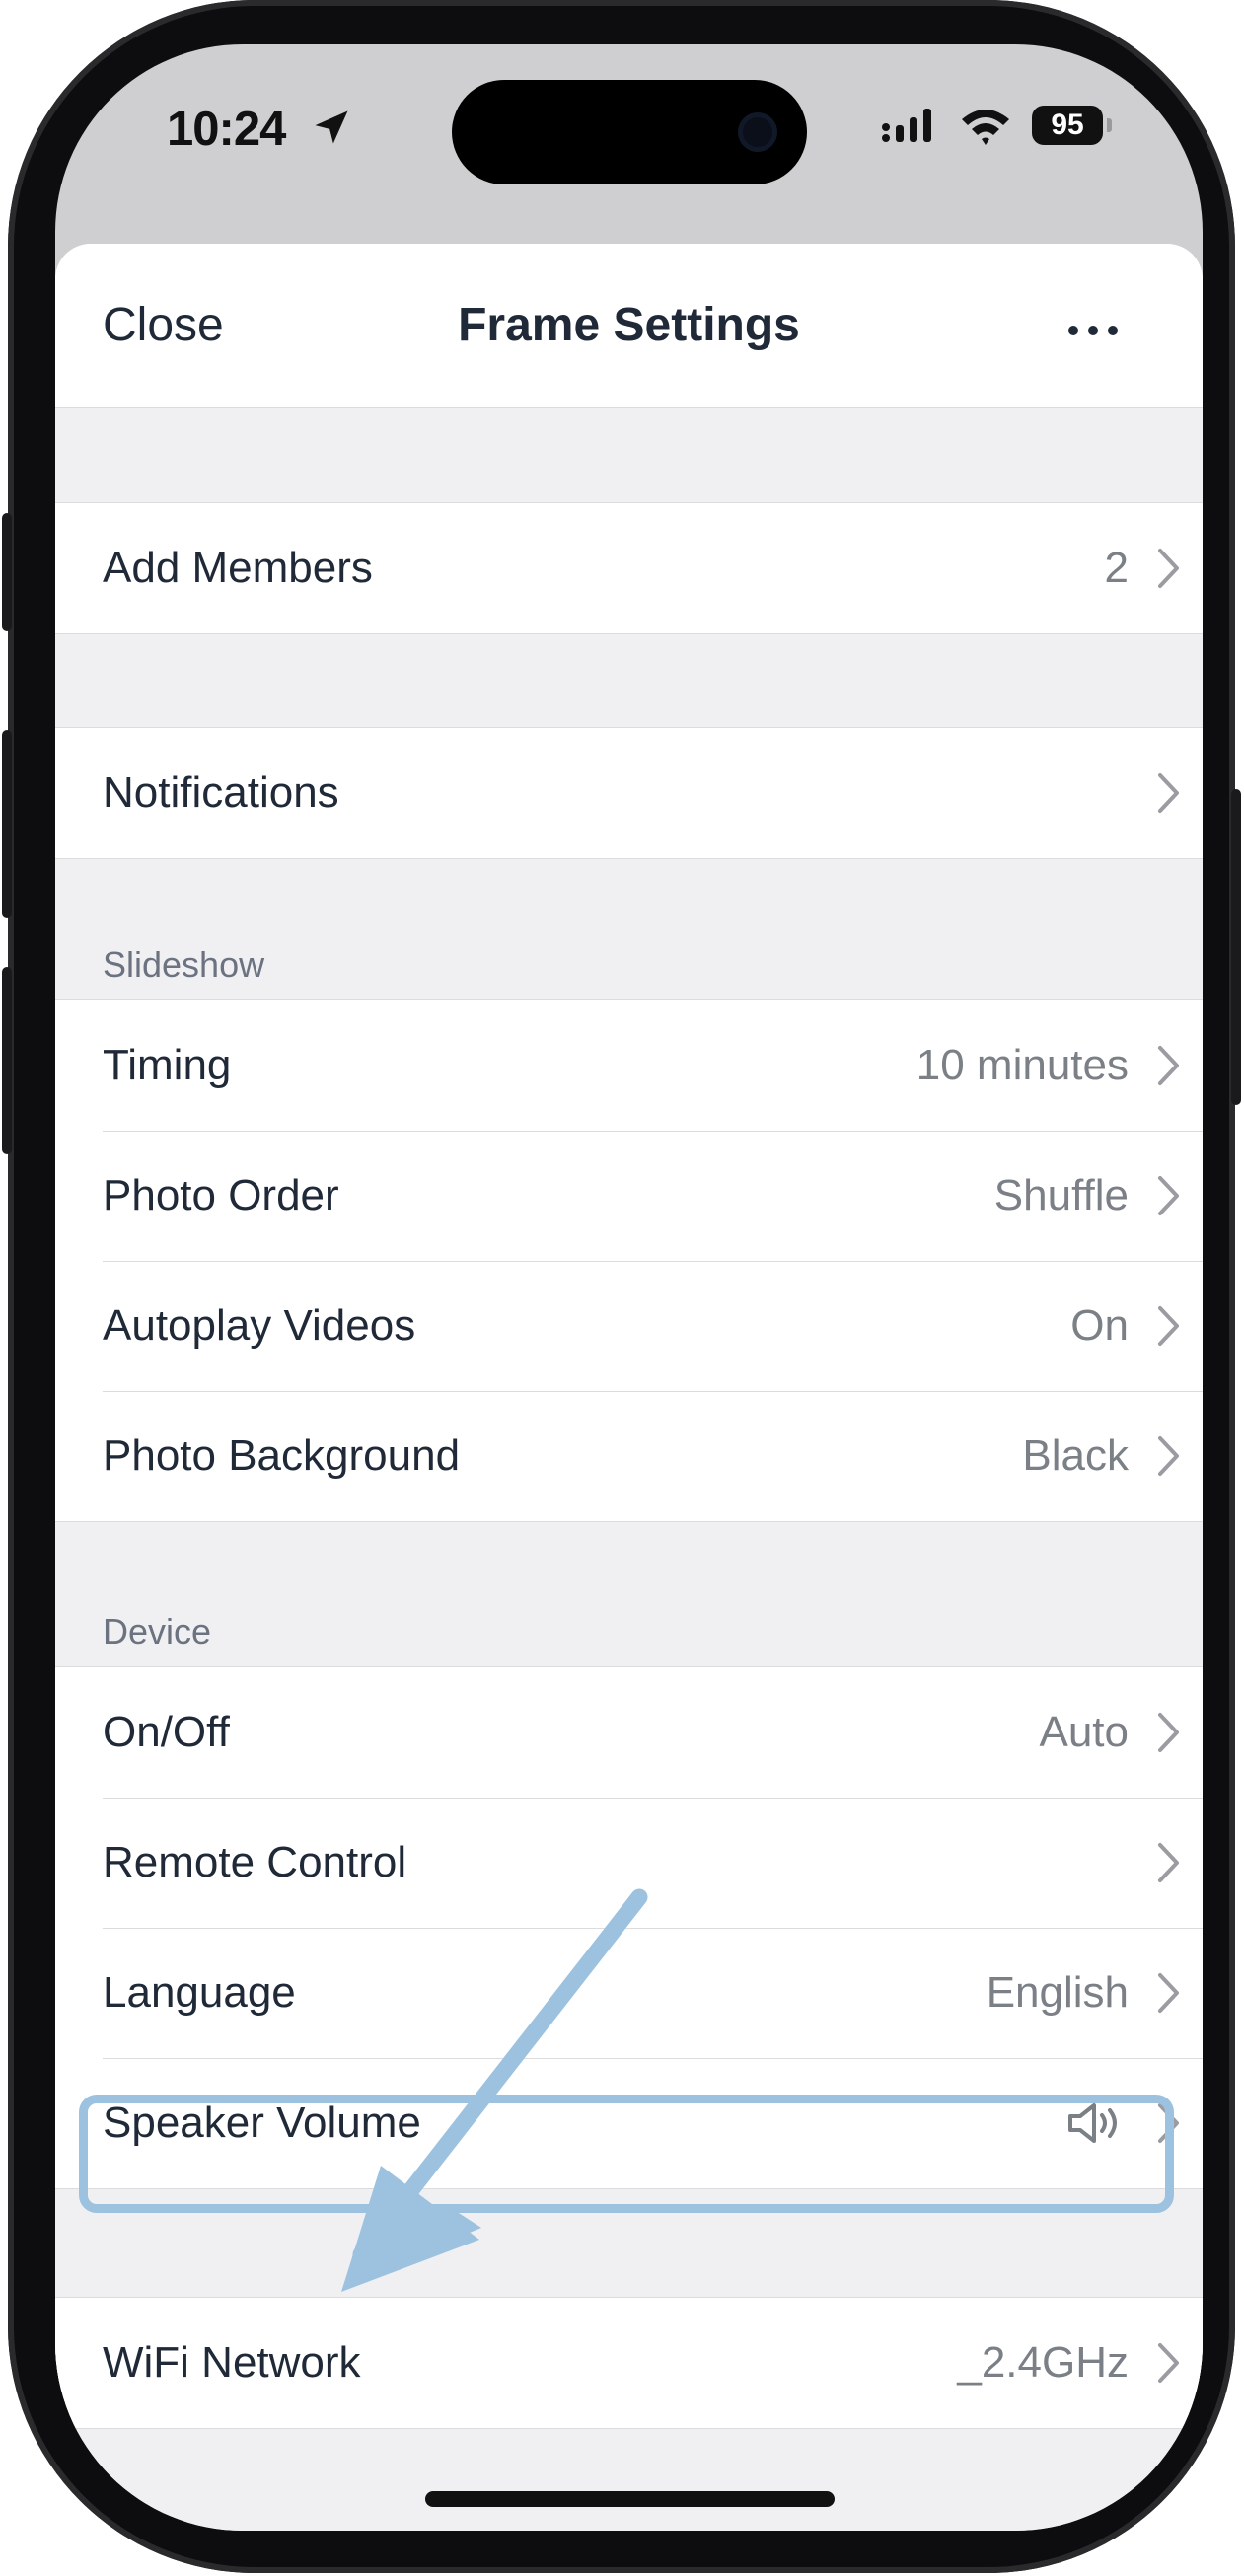  I want to click on row-label: Add Members, so click(238, 568).